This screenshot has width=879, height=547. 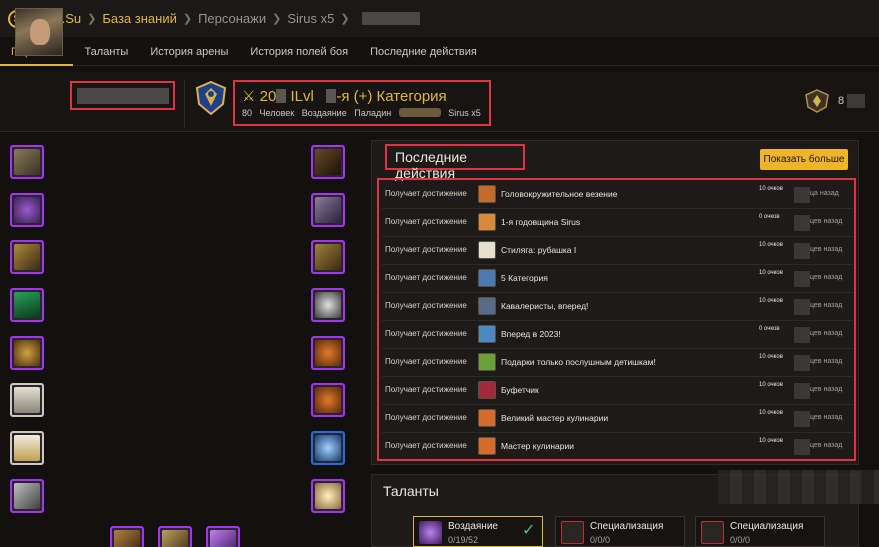 I want to click on off-hand-slot, so click(x=175, y=536).